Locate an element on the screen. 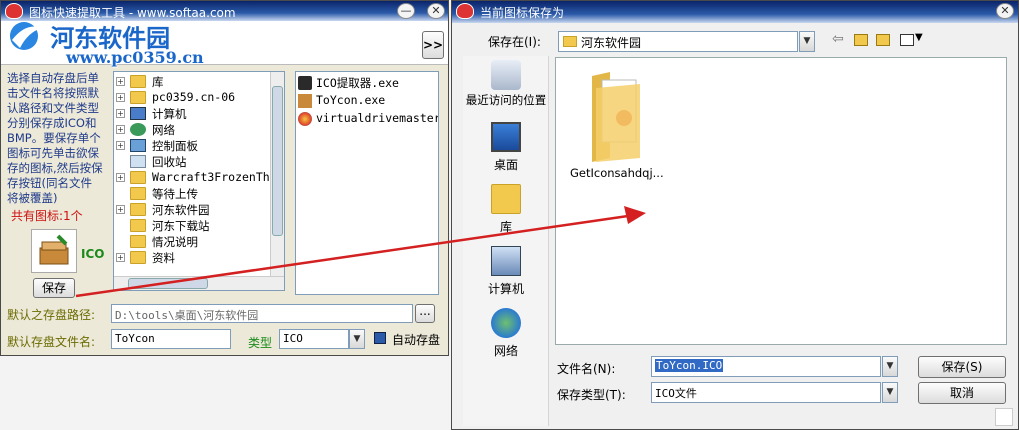 This screenshot has width=1019, height=430. view-menu-icon is located at coordinates (907, 40).